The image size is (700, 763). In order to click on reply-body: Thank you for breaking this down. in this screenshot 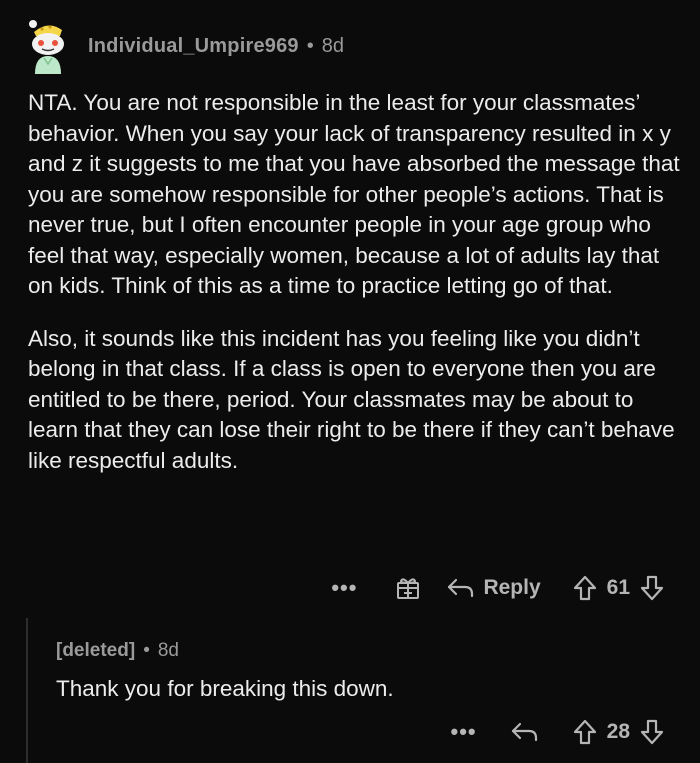, I will do `click(225, 688)`.